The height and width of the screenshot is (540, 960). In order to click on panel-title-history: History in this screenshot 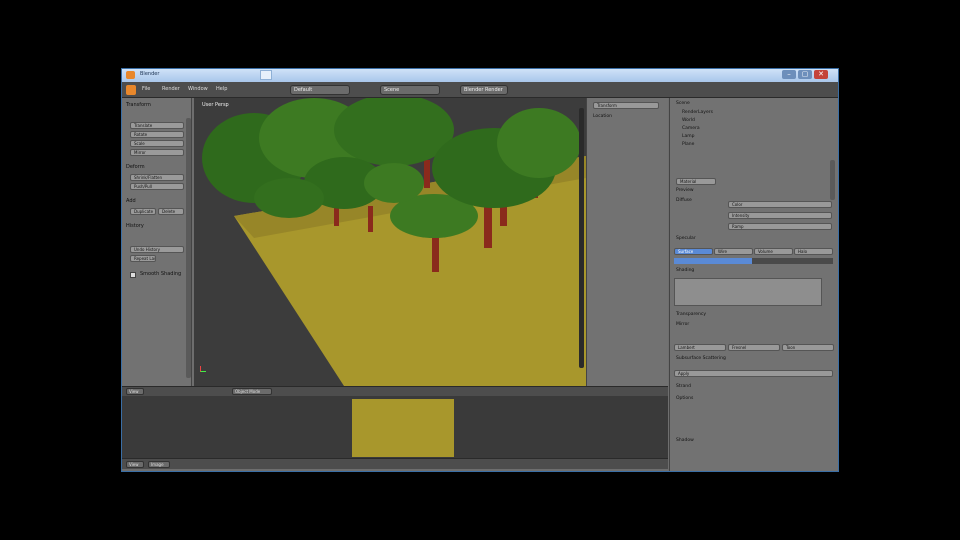, I will do `click(135, 227)`.